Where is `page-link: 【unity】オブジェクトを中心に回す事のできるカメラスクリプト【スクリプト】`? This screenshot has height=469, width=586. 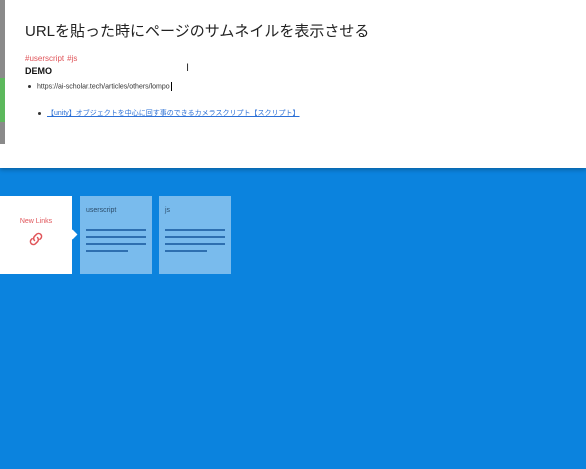 page-link: 【unity】オブジェクトを中心に回す事のできるカメラスクリプト【スクリプト】 is located at coordinates (173, 113).